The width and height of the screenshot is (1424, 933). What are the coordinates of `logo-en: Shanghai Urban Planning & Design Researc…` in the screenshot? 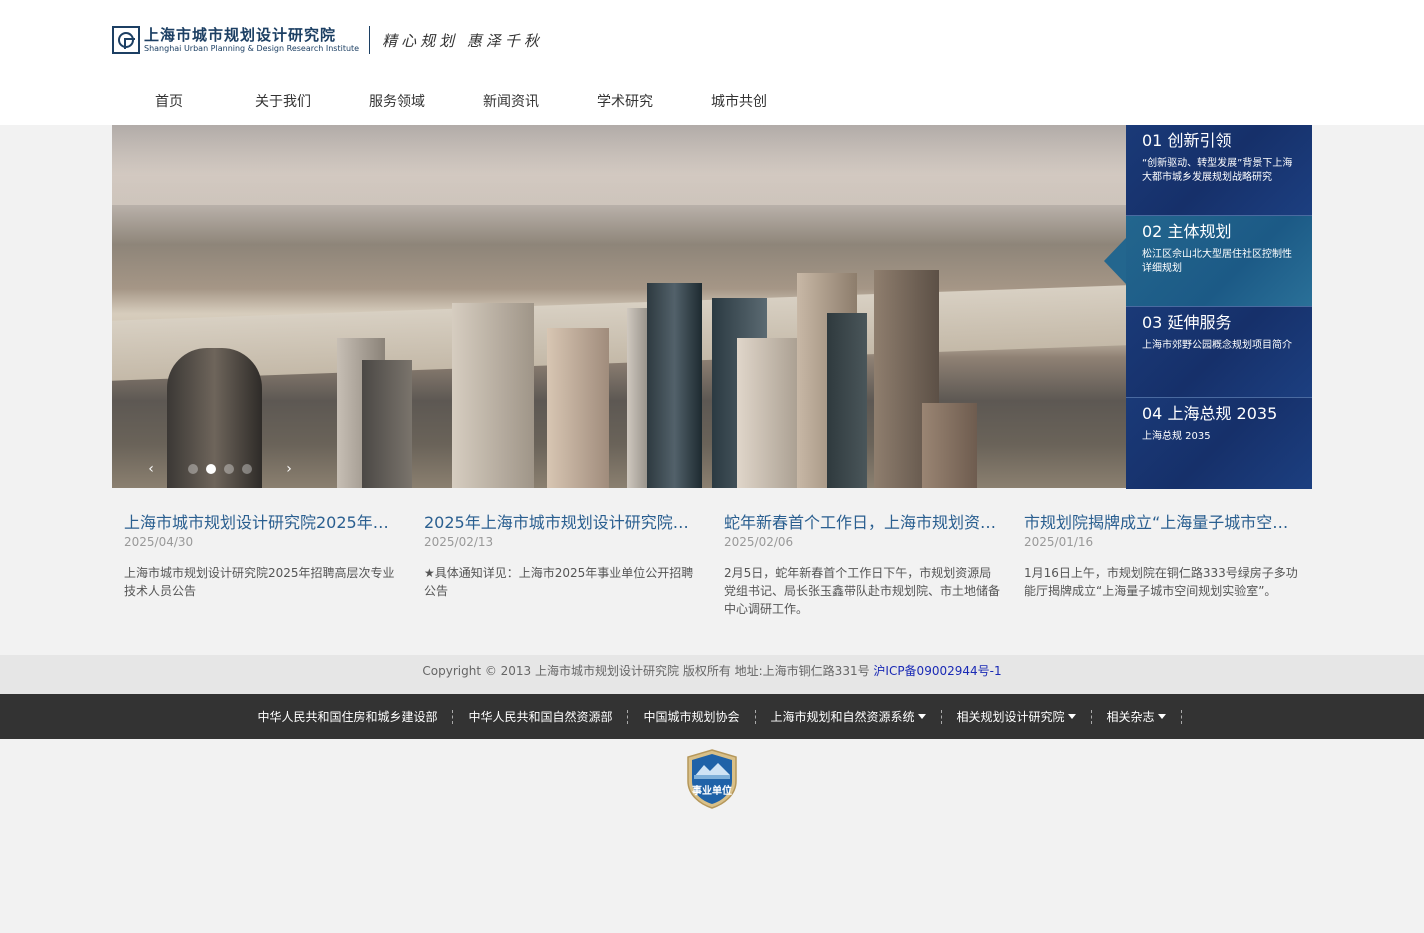 It's located at (252, 48).